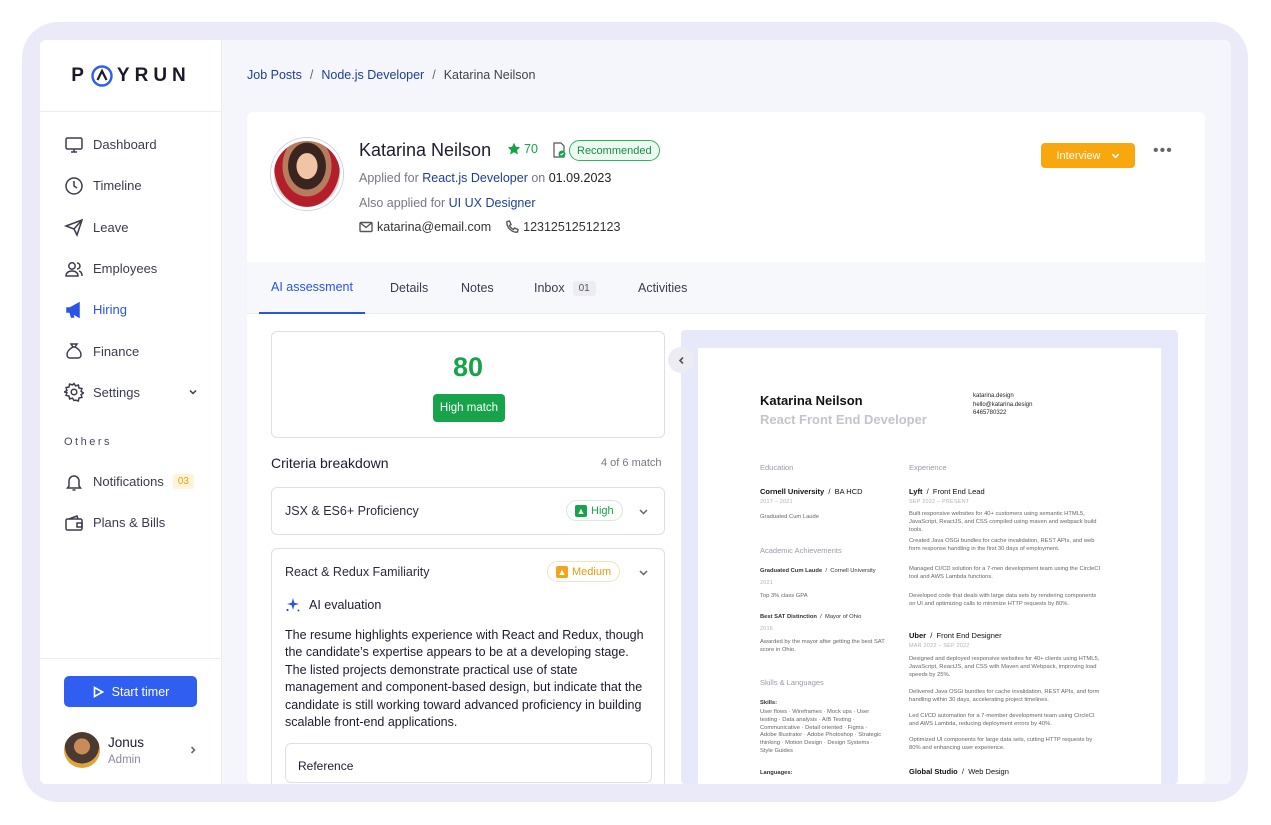 This screenshot has height=825, width=1271. I want to click on resume-achievement-2-year: 2016, so click(767, 629).